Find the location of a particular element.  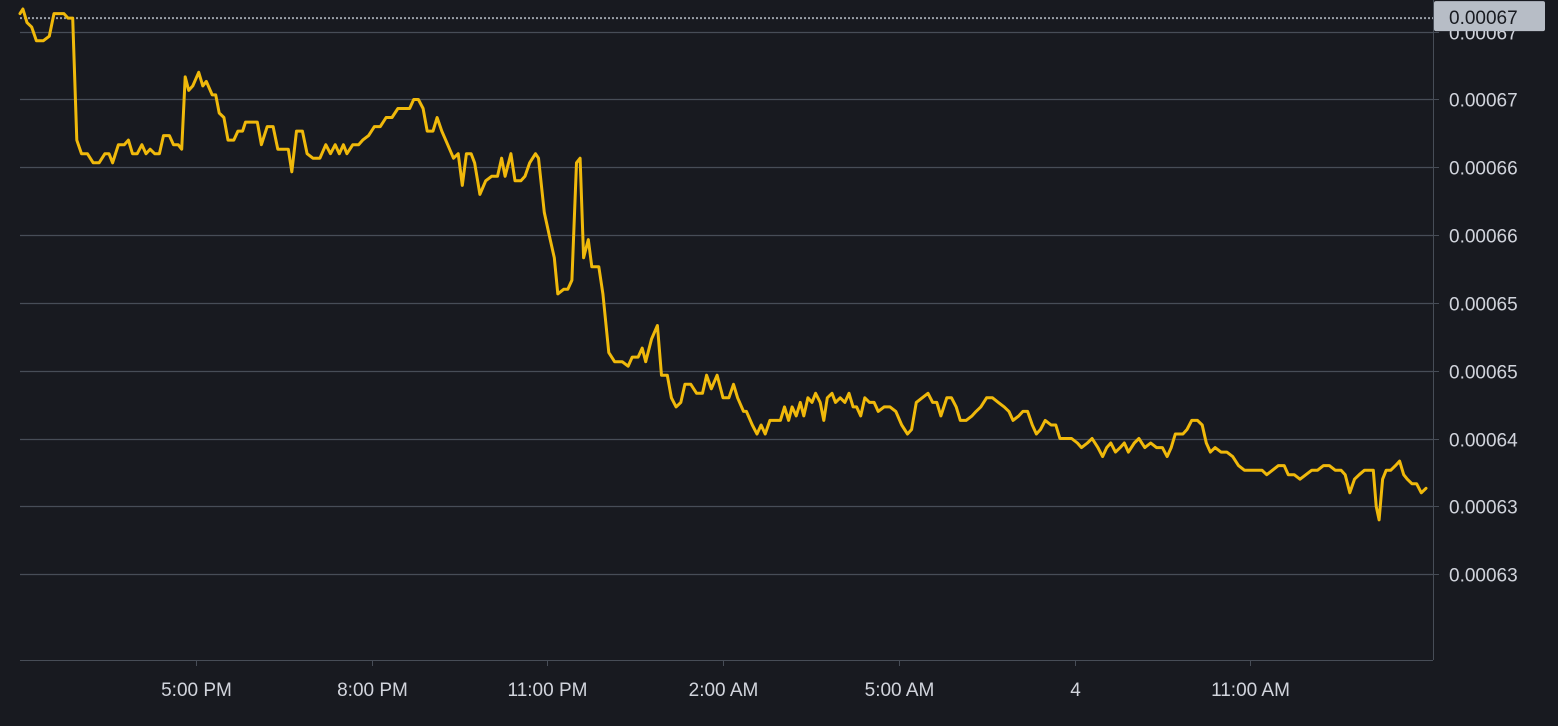

price-tick-label-7: 0.00063 is located at coordinates (1483, 508).